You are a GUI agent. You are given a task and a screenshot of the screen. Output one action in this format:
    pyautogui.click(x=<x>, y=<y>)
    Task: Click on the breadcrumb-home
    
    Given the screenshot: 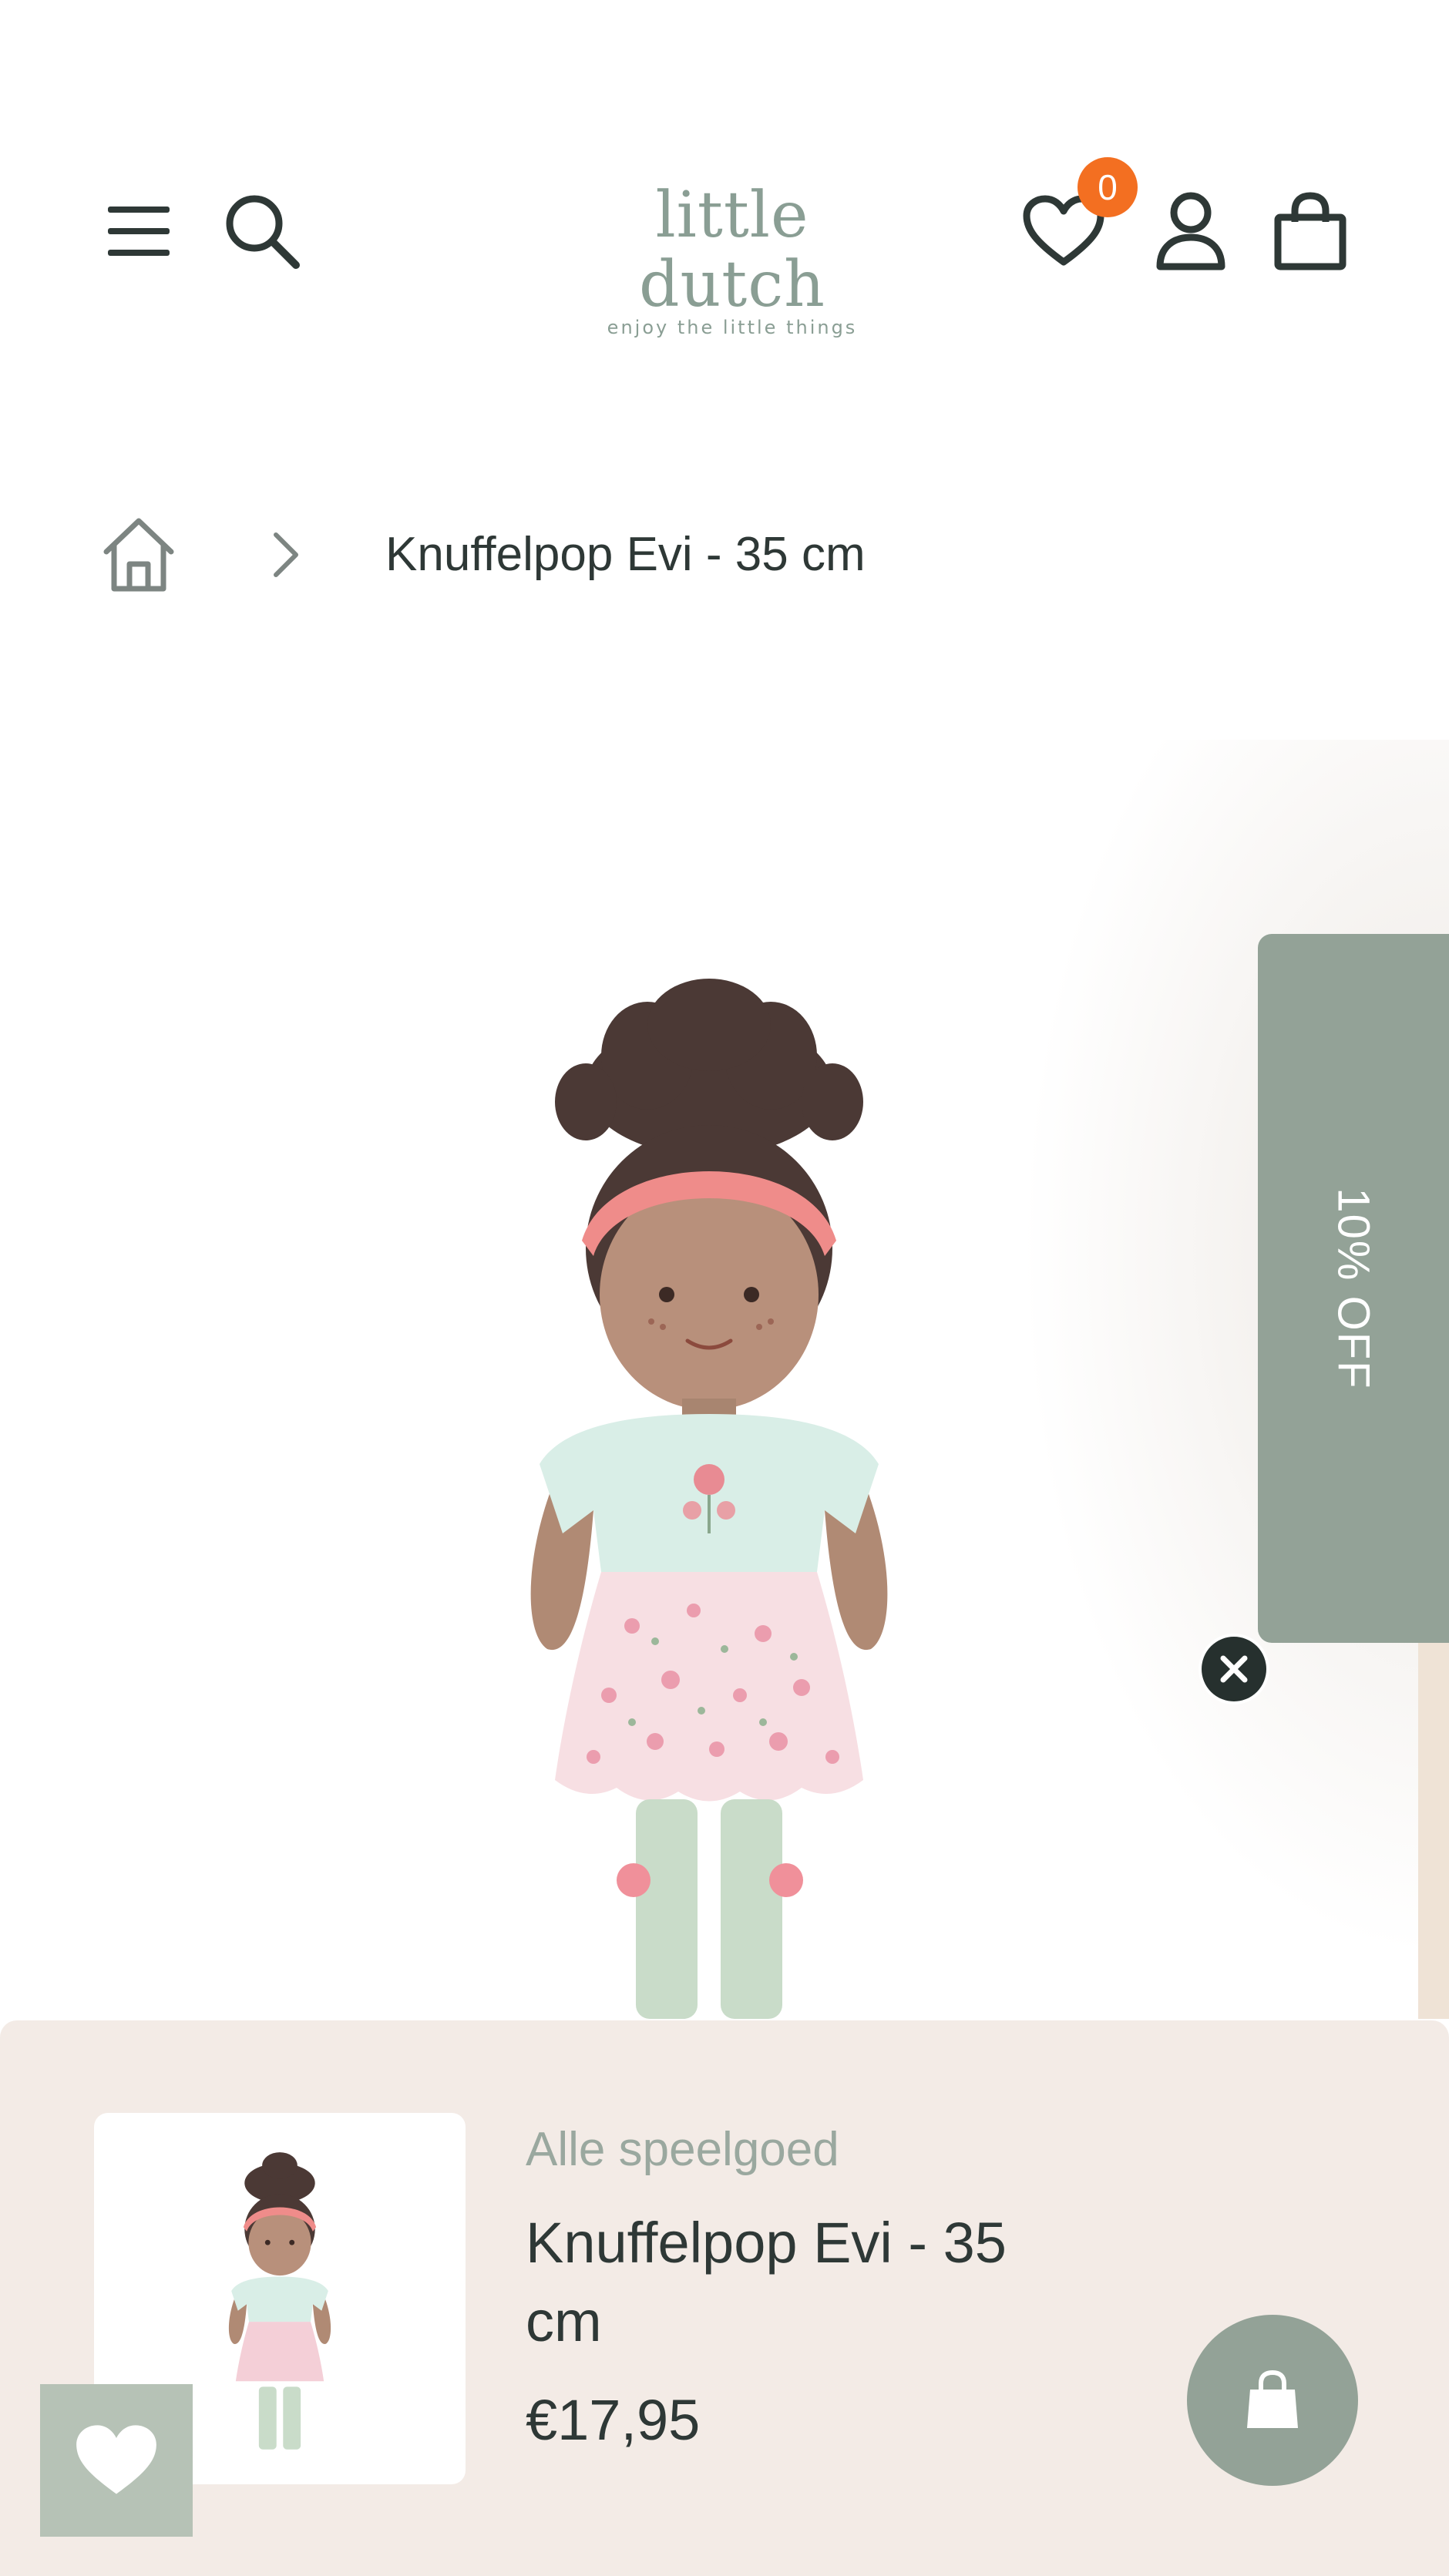 What is the action you would take?
    pyautogui.click(x=138, y=554)
    